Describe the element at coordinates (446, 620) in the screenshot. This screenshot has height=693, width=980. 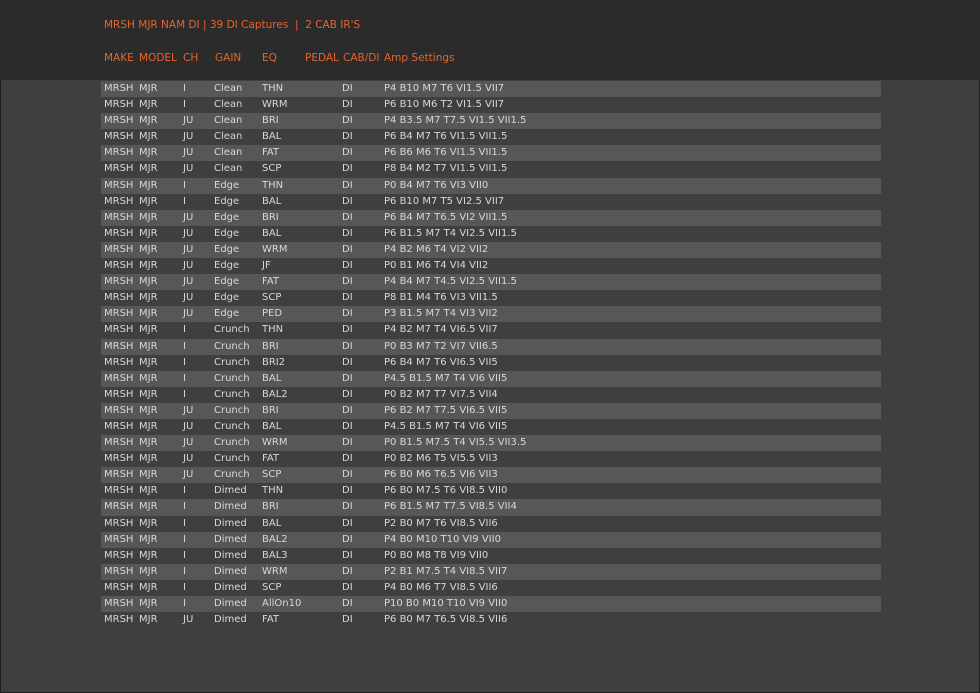
I see `cell-amp-settings: P6 B0 M7 T6.5 VI8.5 VII6` at that location.